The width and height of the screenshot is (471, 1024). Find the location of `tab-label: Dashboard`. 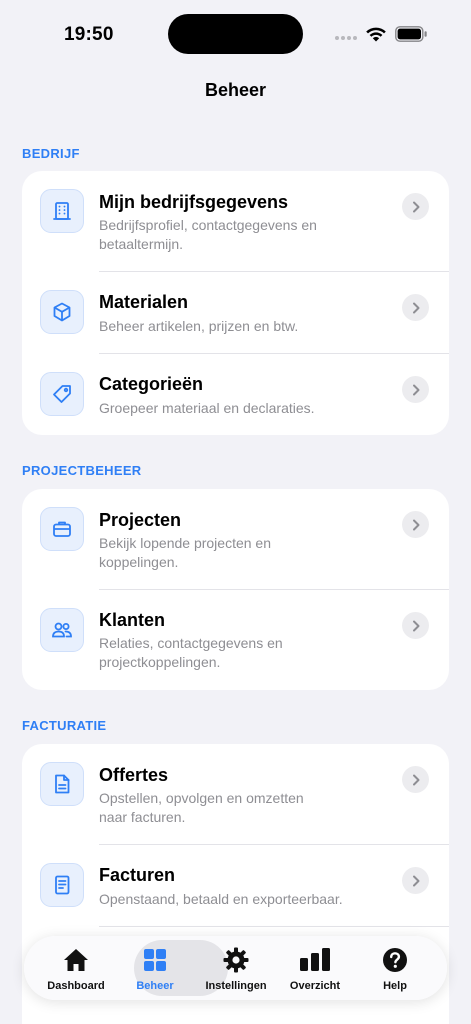

tab-label: Dashboard is located at coordinates (76, 986).